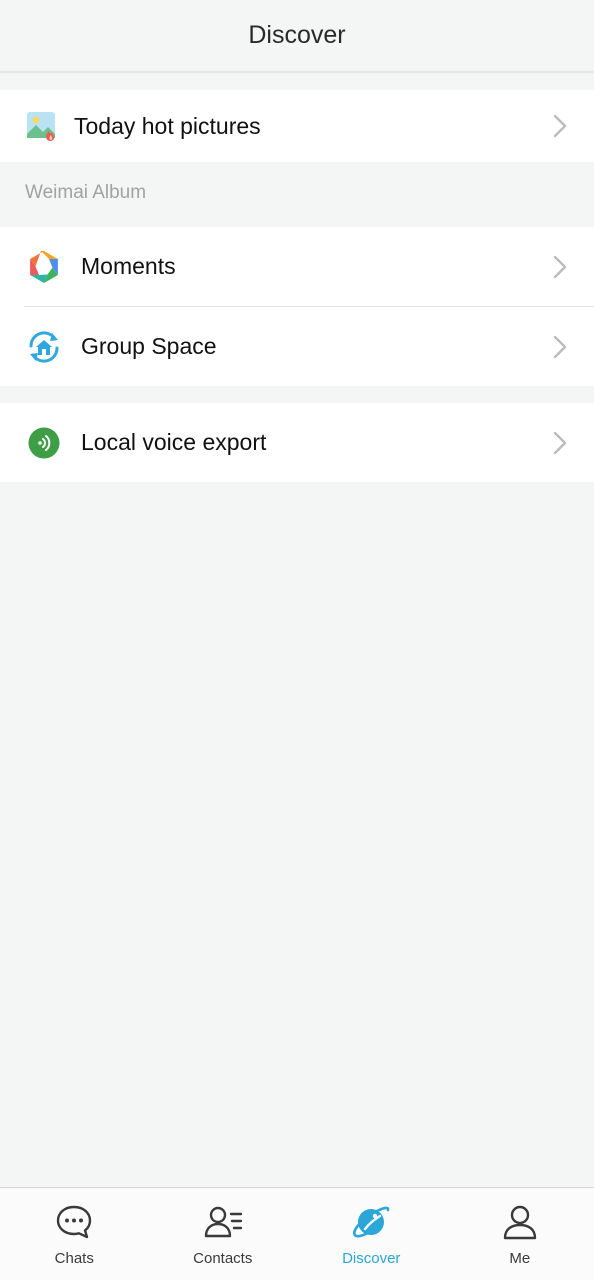  What do you see at coordinates (519, 1222) in the screenshot?
I see `person-icon` at bounding box center [519, 1222].